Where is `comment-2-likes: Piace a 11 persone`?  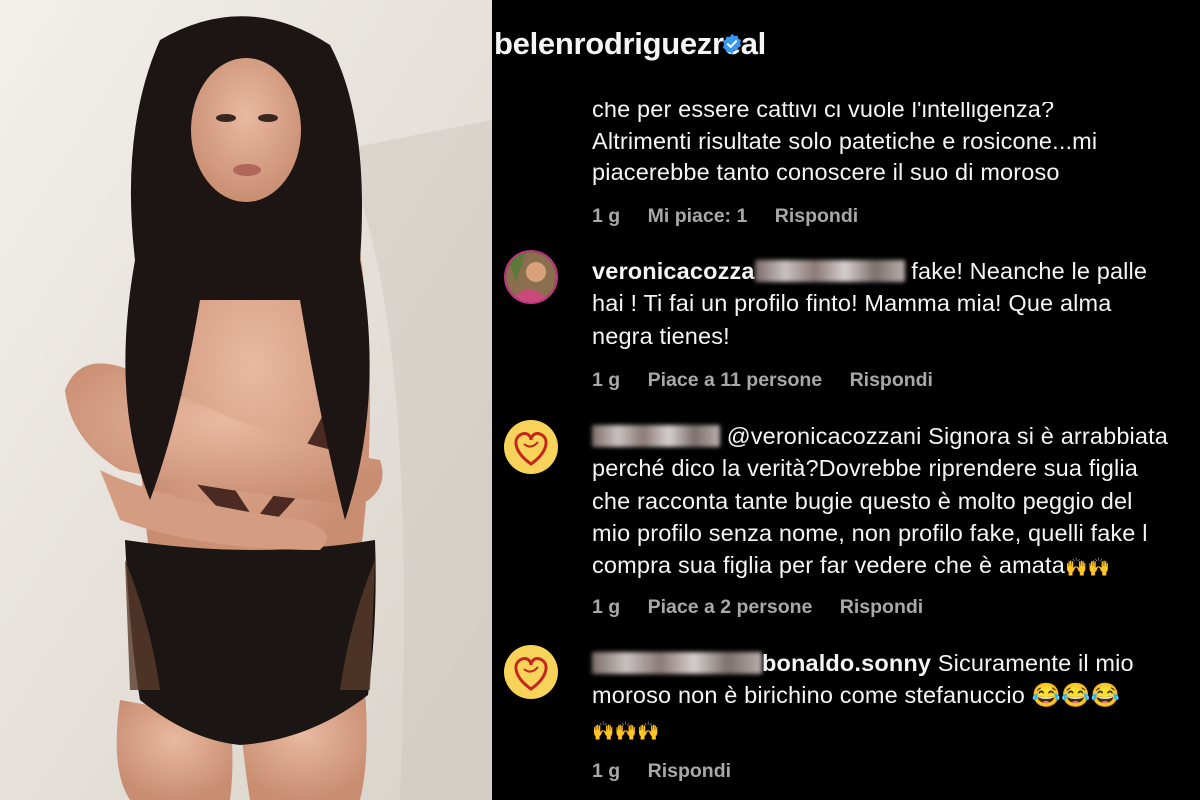 comment-2-likes: Piace a 11 persone is located at coordinates (735, 380).